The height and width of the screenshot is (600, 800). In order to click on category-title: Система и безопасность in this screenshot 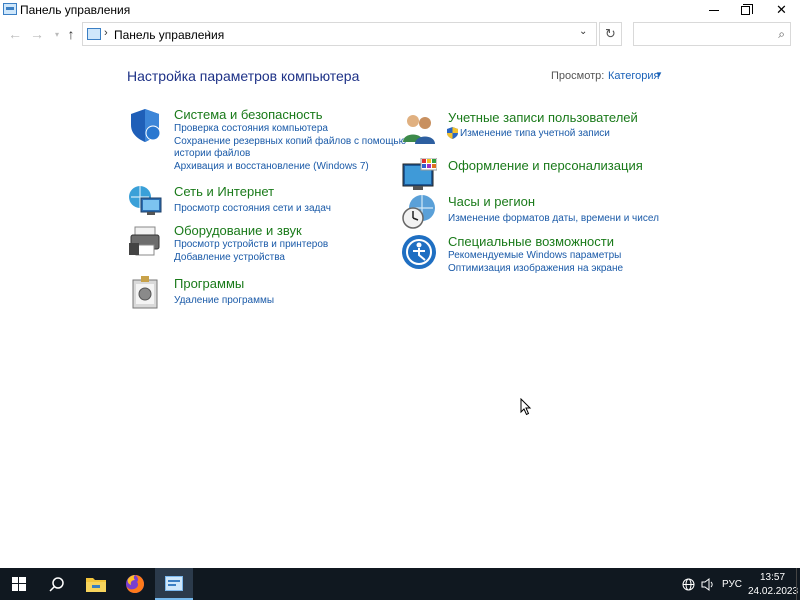, I will do `click(248, 114)`.